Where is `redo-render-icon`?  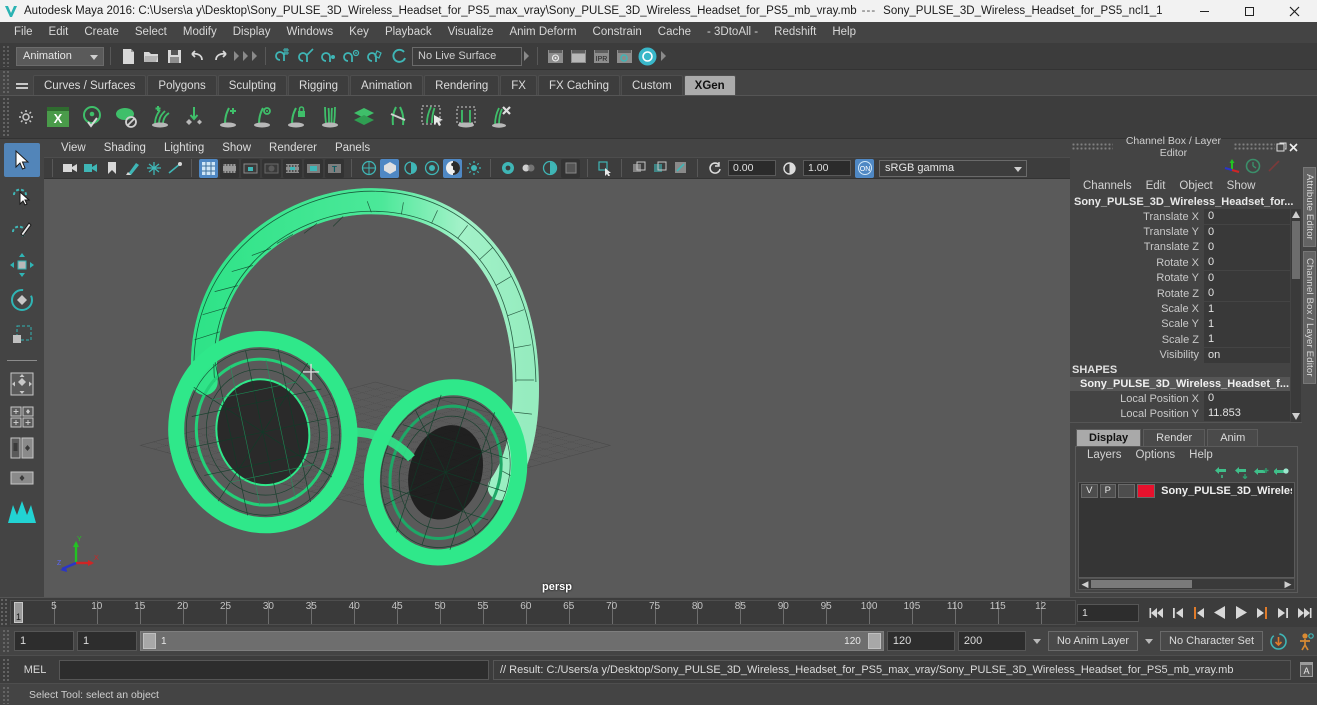
redo-render-icon is located at coordinates (578, 56).